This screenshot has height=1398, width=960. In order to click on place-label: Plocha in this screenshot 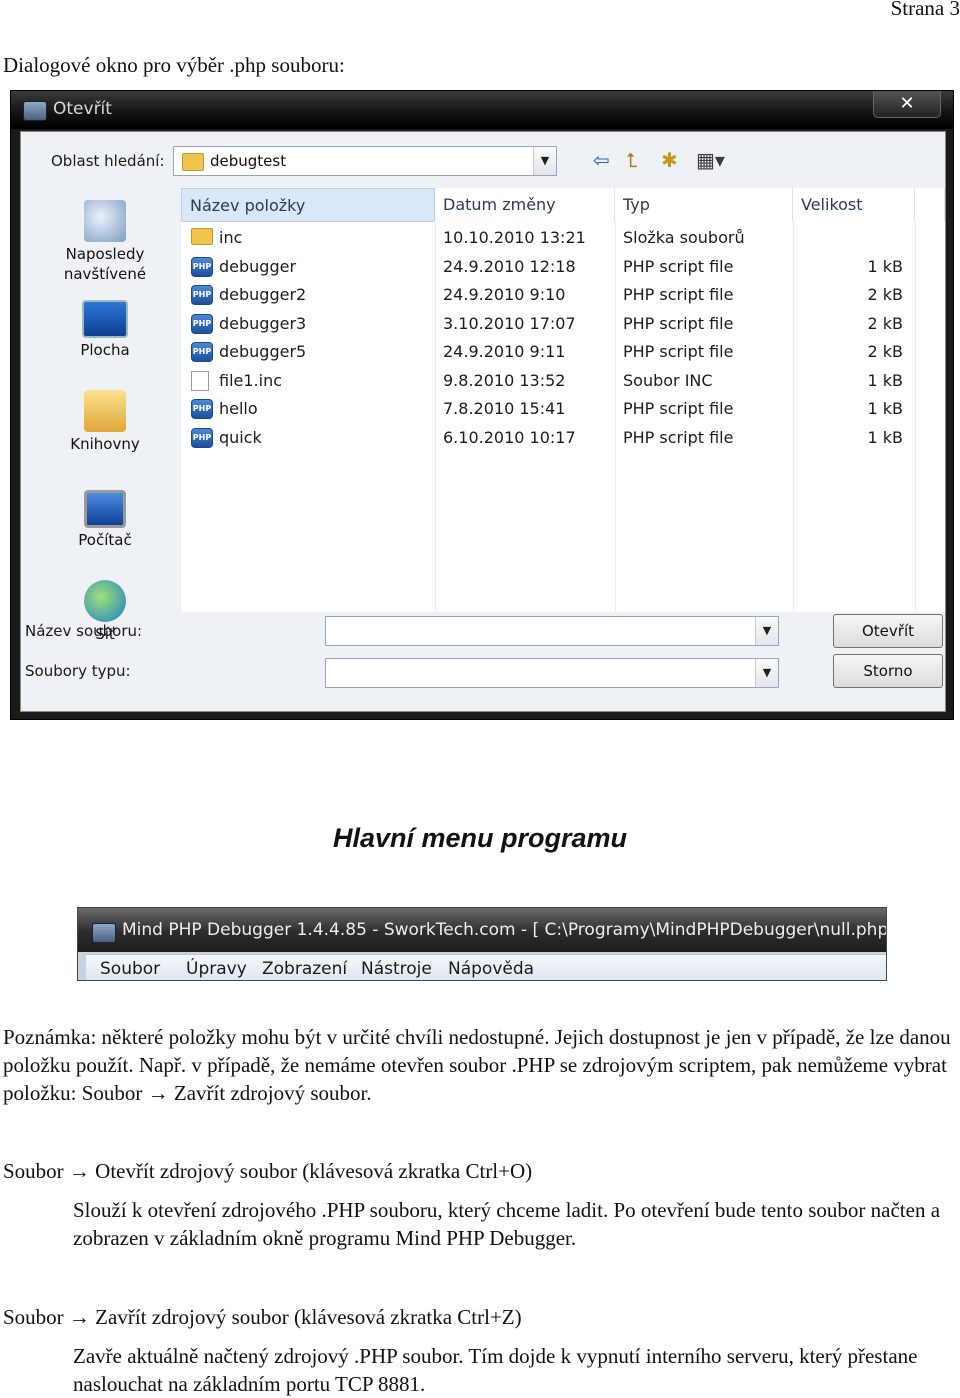, I will do `click(105, 350)`.